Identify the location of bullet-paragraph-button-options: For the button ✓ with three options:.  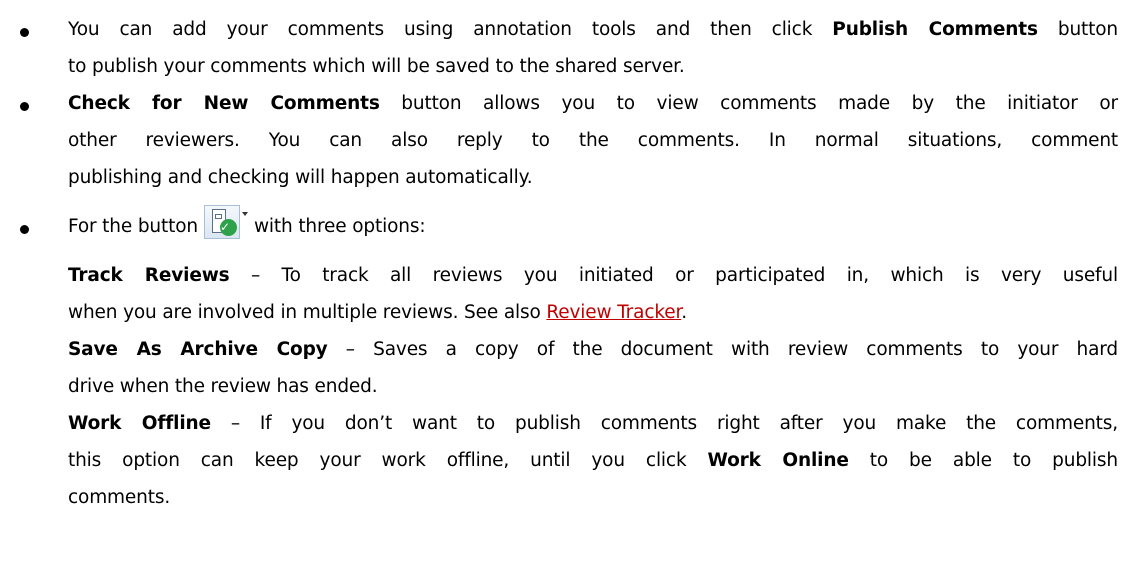
(593, 227).